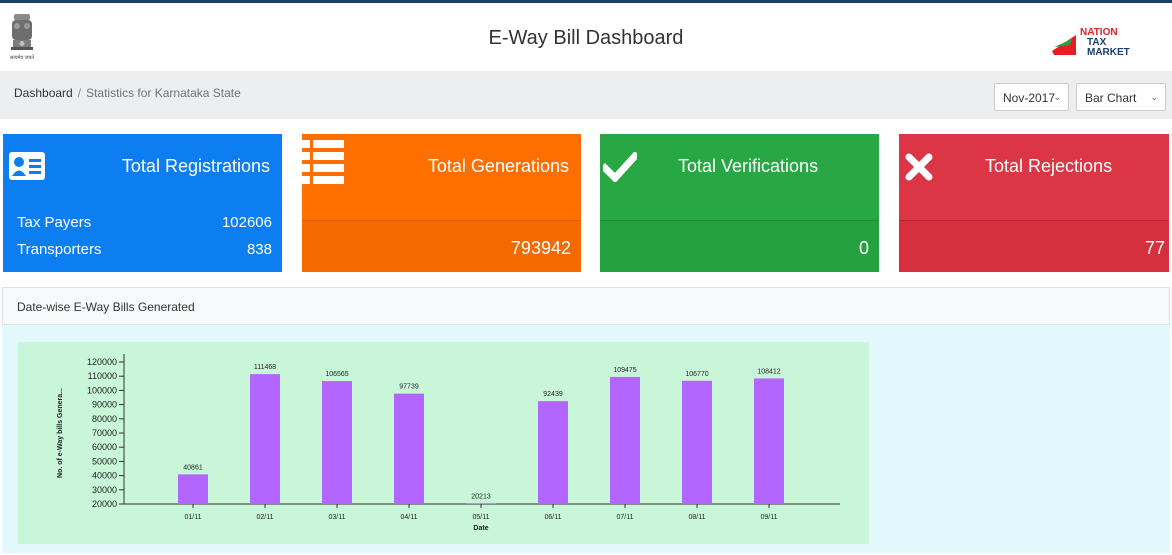 The height and width of the screenshot is (555, 1172). What do you see at coordinates (265, 517) in the screenshot?
I see `x-tick-label: 02/11` at bounding box center [265, 517].